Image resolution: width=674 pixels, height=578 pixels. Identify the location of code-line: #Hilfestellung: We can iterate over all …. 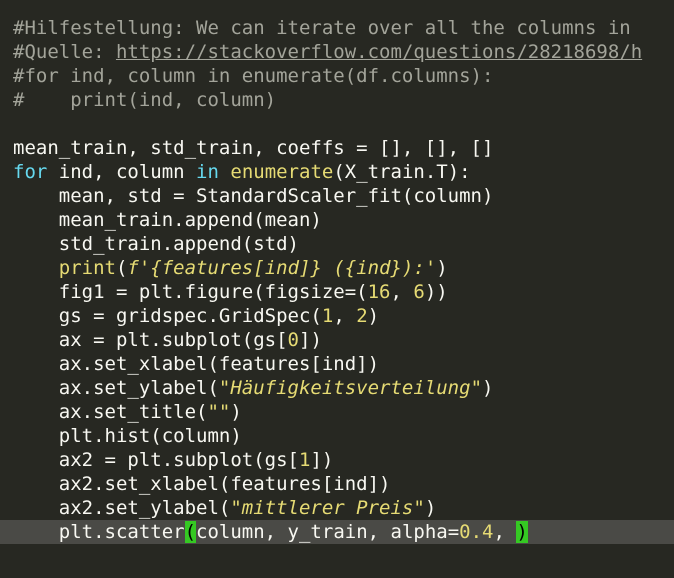
(337, 28).